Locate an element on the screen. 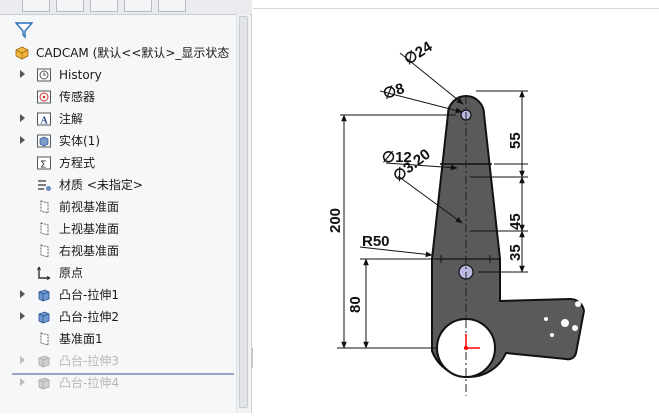  tree-item-label: 传感器 is located at coordinates (77, 97).